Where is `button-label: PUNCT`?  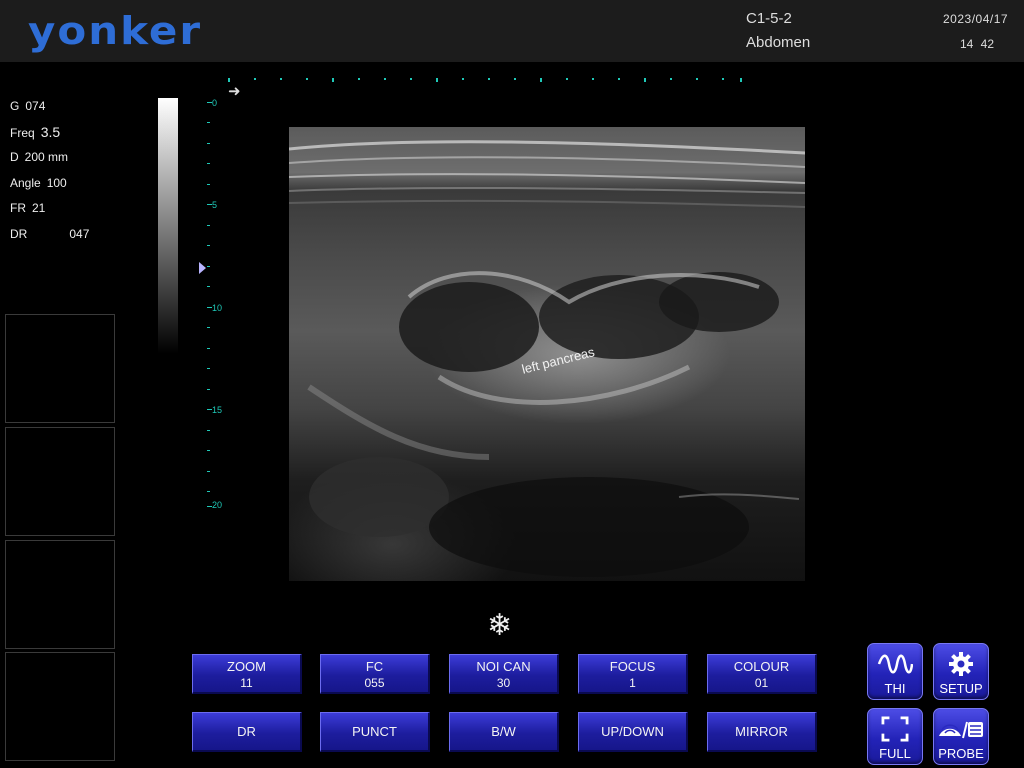
button-label: PUNCT is located at coordinates (374, 731).